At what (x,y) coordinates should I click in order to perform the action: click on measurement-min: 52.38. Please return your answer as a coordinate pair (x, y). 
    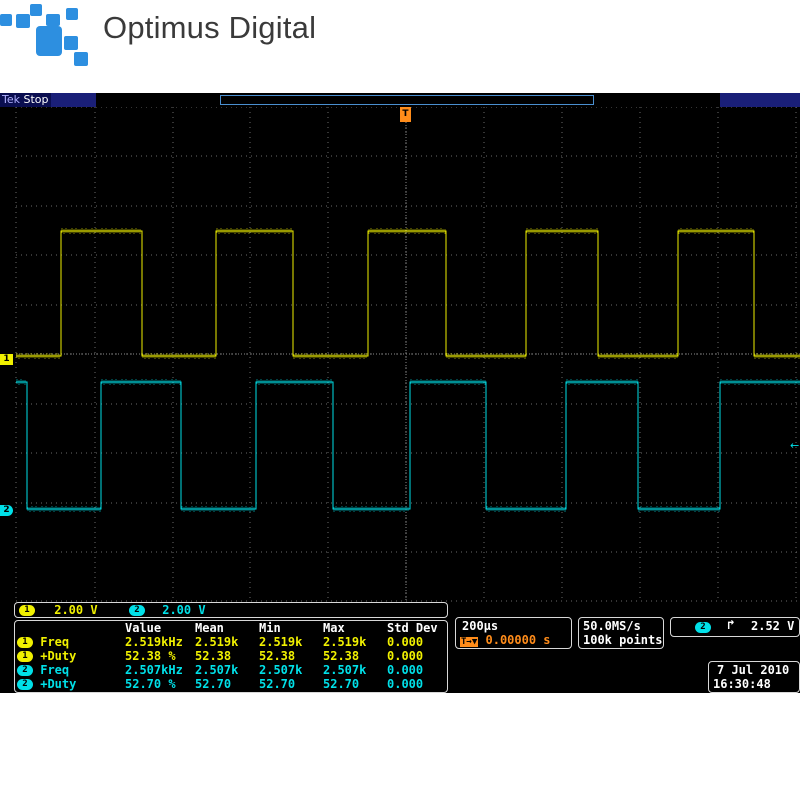
    Looking at the image, I should click on (277, 656).